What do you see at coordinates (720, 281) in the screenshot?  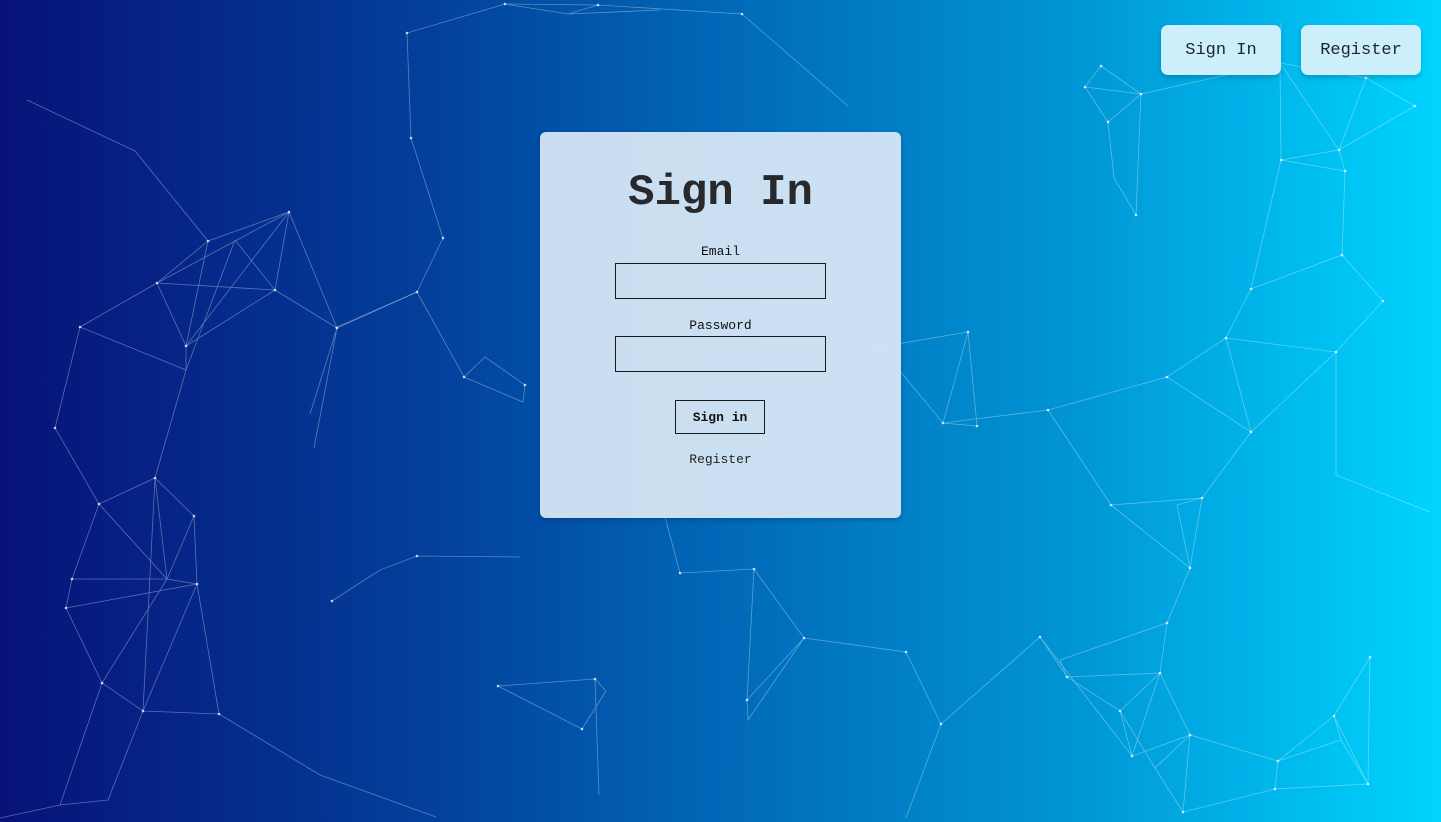 I see `email-field` at bounding box center [720, 281].